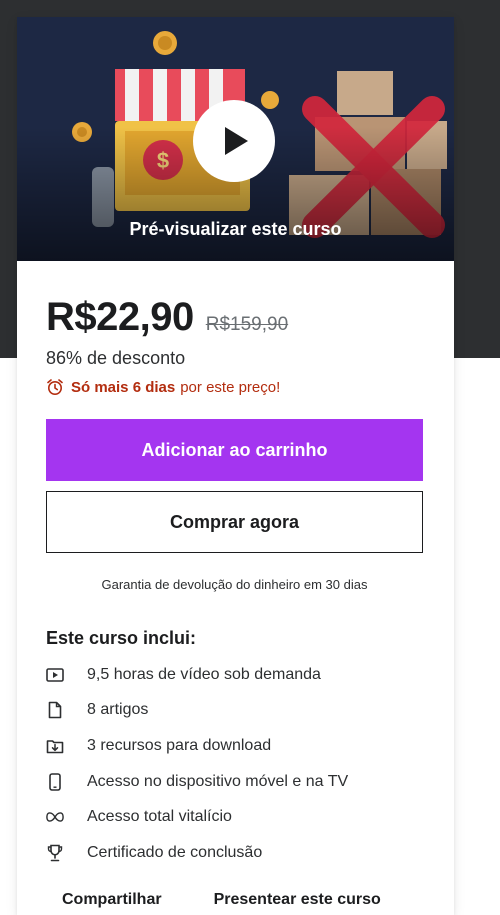  I want to click on includes-item-text: Certificado de conclusão, so click(175, 852).